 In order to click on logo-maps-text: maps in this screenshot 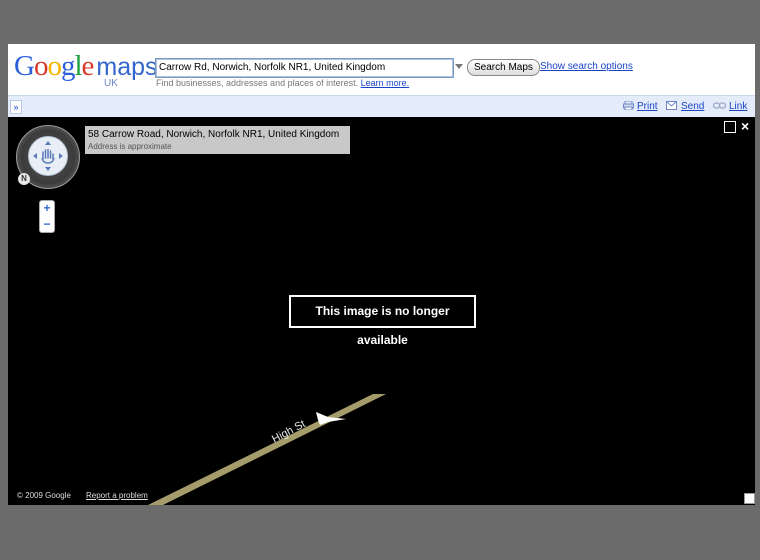, I will do `click(127, 67)`.